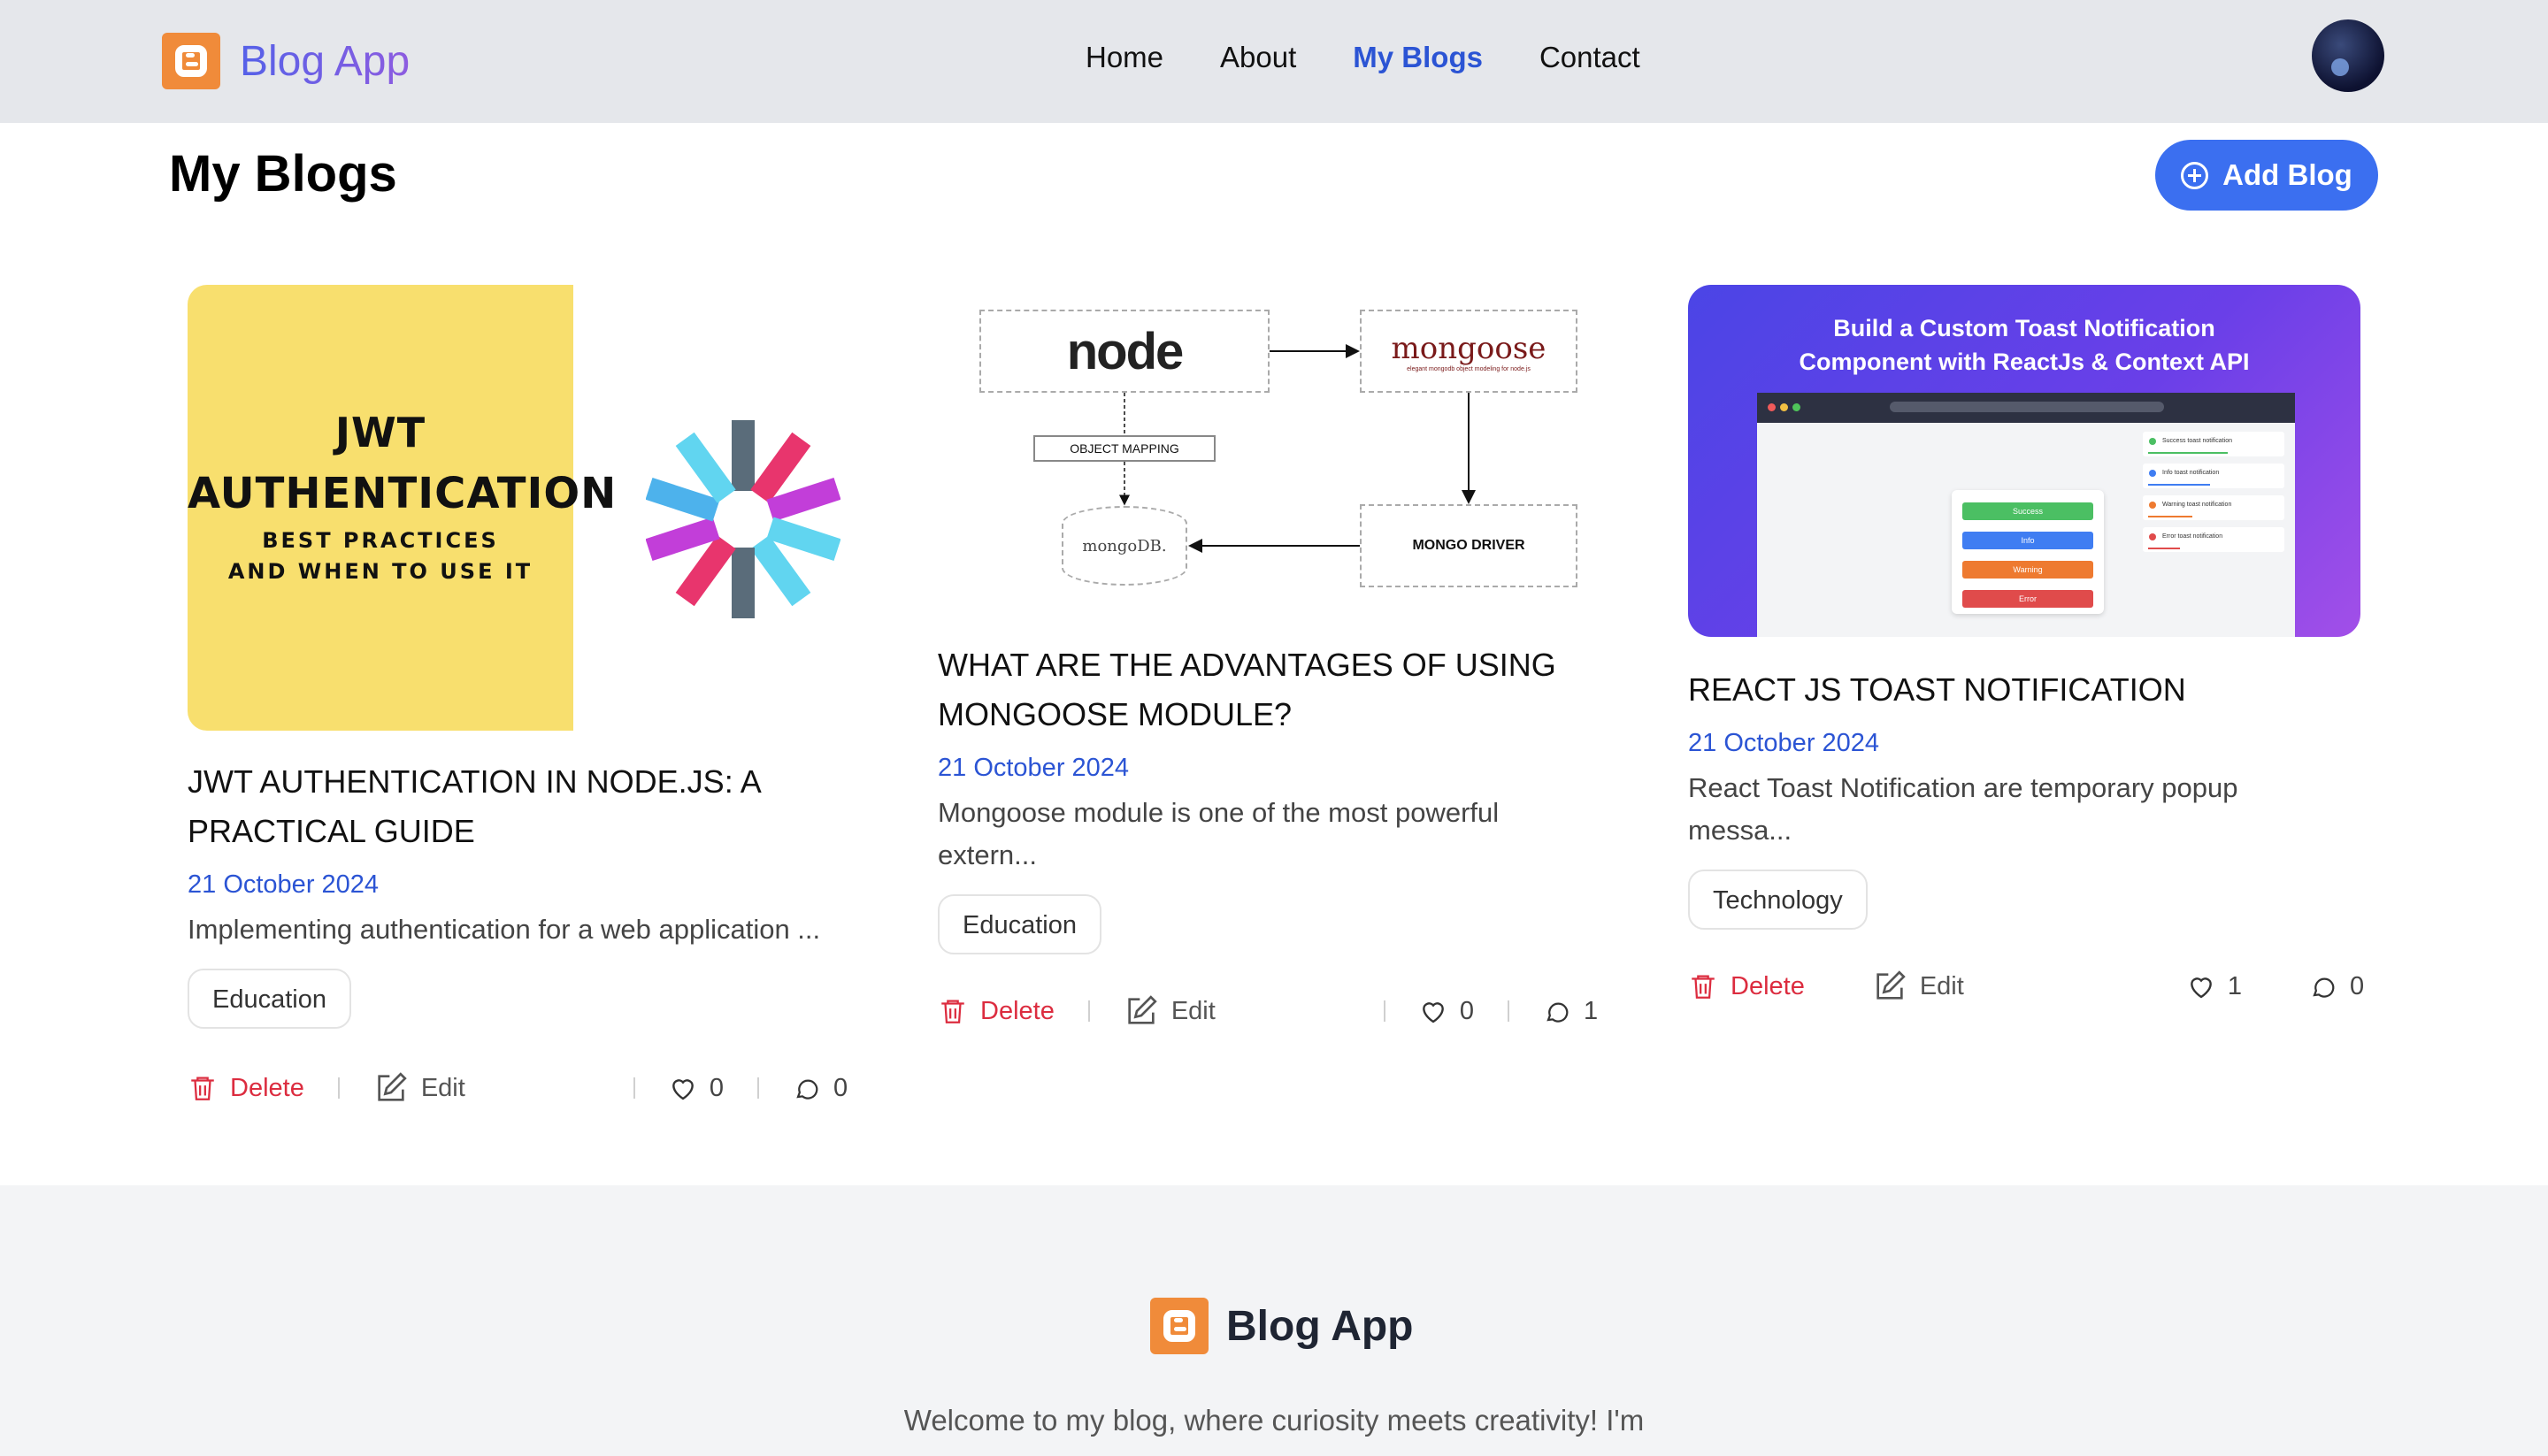  What do you see at coordinates (743, 519) in the screenshot?
I see `jwt-logo-icon` at bounding box center [743, 519].